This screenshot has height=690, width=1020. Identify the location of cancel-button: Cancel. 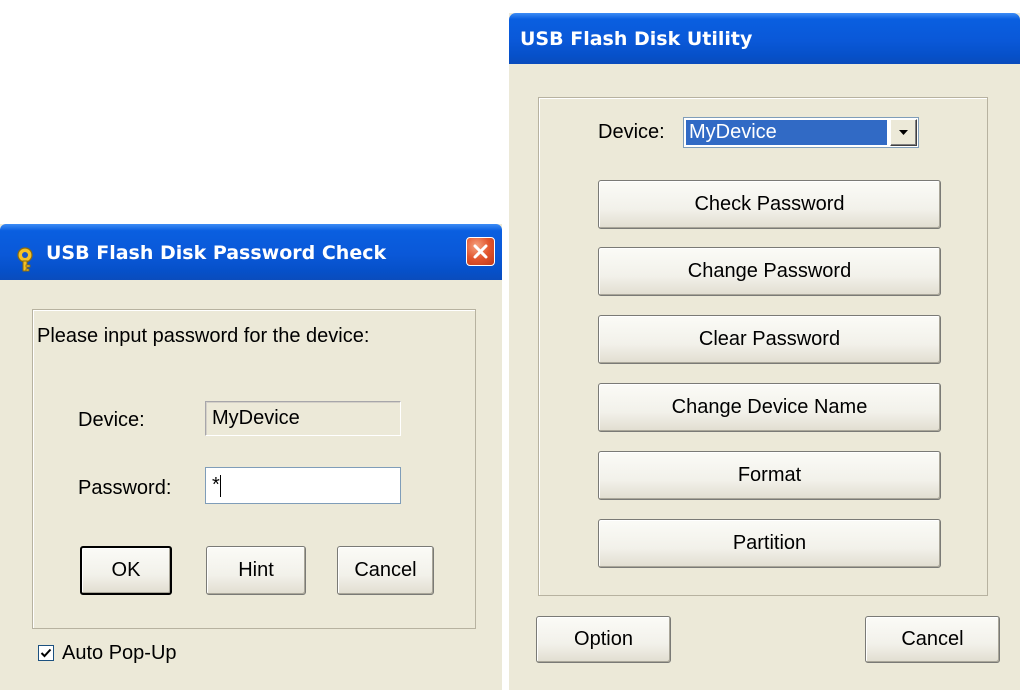
(385, 570).